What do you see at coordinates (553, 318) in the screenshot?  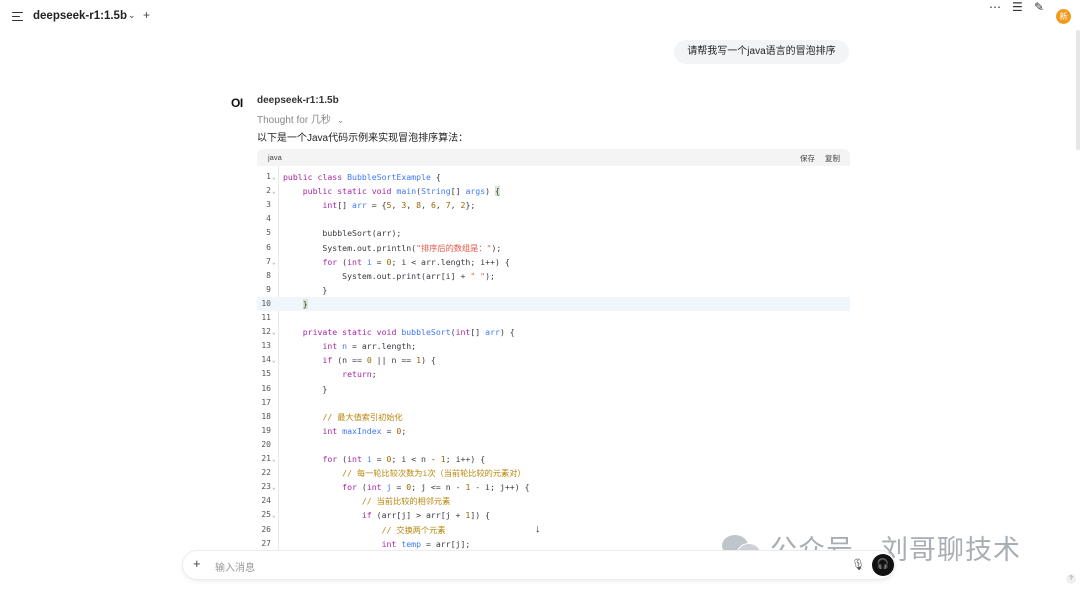 I see `code-line: 11` at bounding box center [553, 318].